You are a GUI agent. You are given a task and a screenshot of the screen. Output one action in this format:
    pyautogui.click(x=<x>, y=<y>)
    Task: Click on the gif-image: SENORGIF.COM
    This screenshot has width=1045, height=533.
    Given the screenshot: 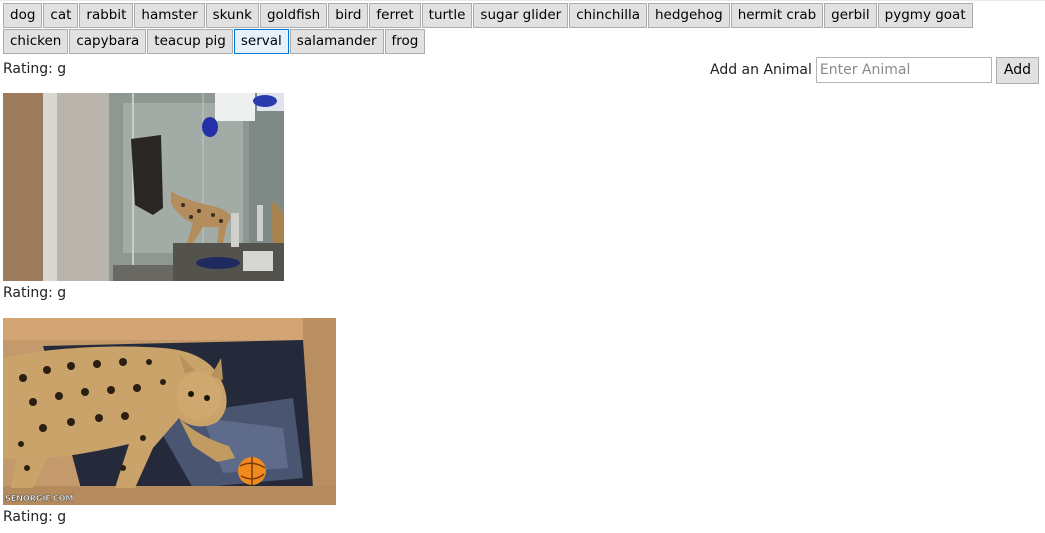 What is the action you would take?
    pyautogui.click(x=169, y=411)
    